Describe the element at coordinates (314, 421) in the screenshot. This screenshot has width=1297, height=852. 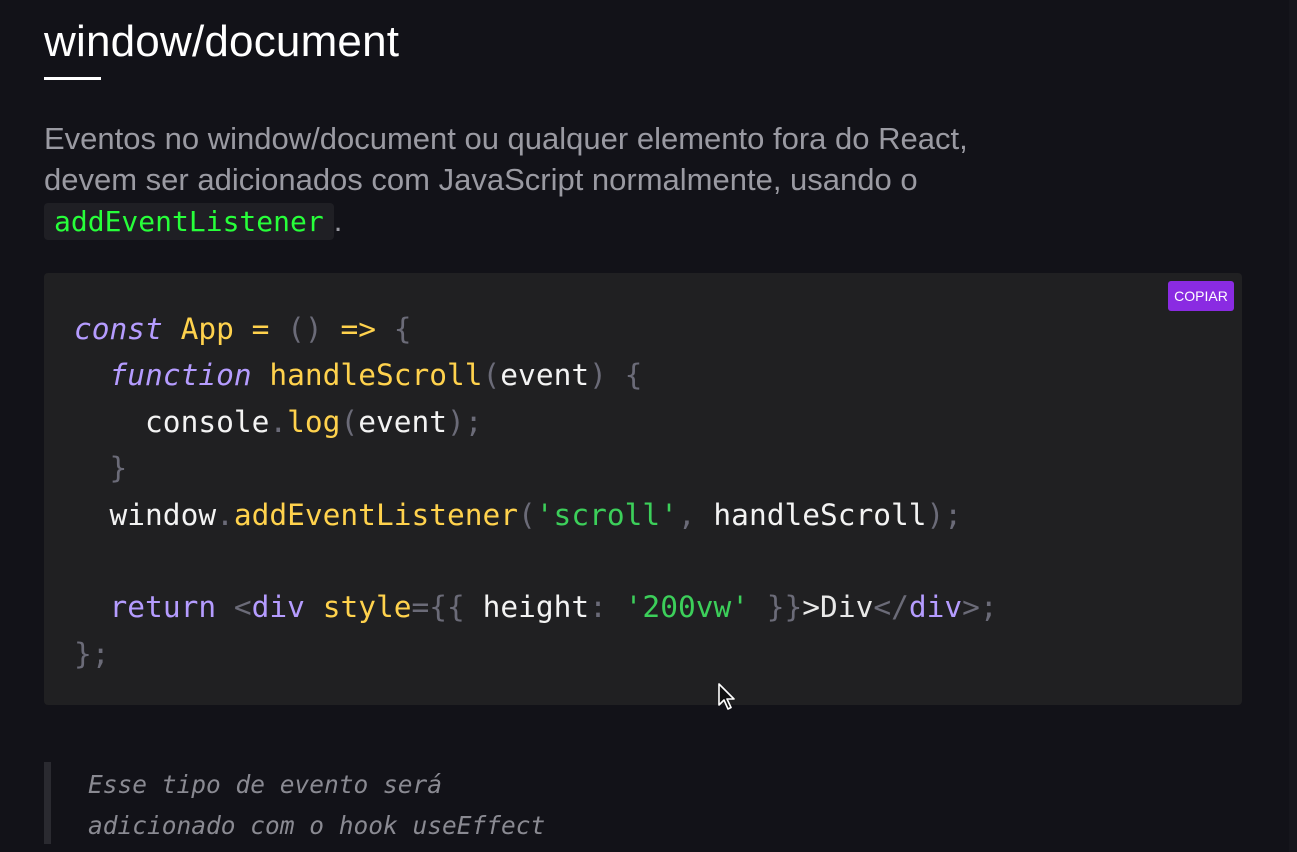
I see `code-token: log` at that location.